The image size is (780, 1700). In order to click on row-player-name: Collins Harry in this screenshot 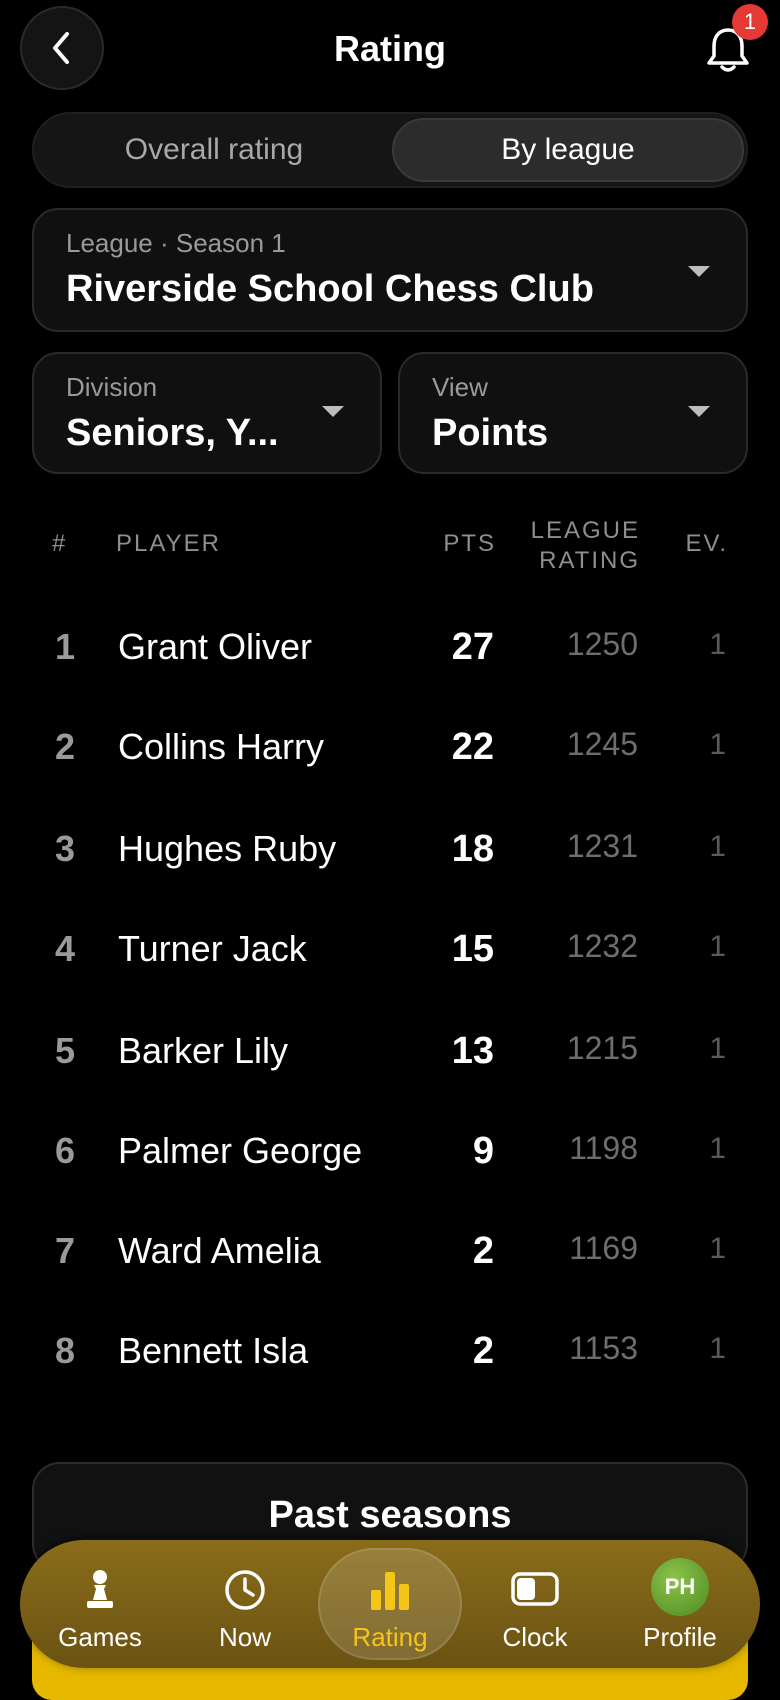, I will do `click(221, 746)`.